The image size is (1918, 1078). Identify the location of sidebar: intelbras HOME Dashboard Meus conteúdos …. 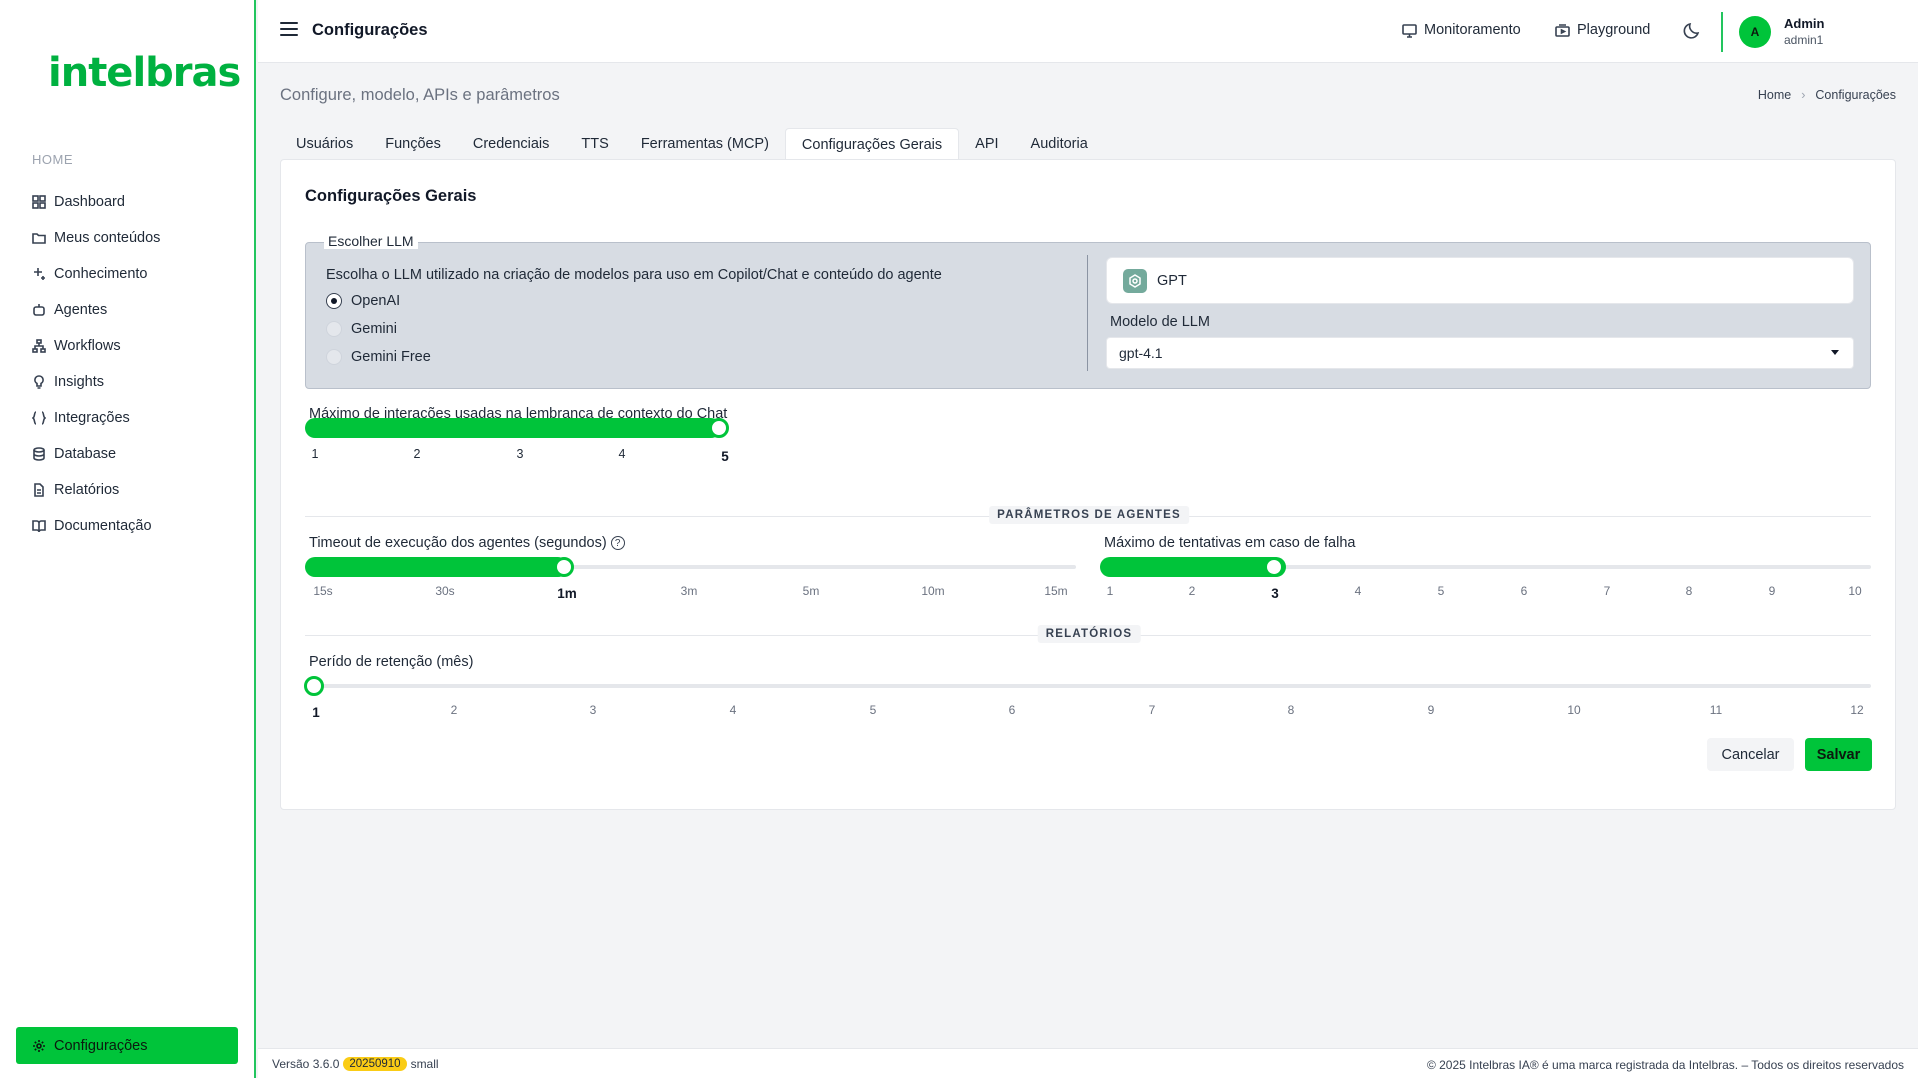
(128, 539).